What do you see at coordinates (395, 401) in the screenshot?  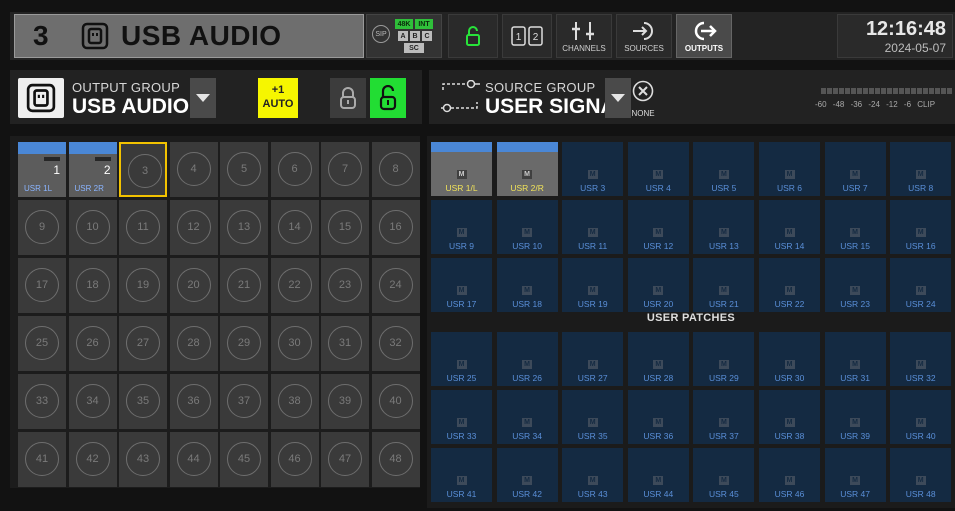 I see `output-cell: 40` at bounding box center [395, 401].